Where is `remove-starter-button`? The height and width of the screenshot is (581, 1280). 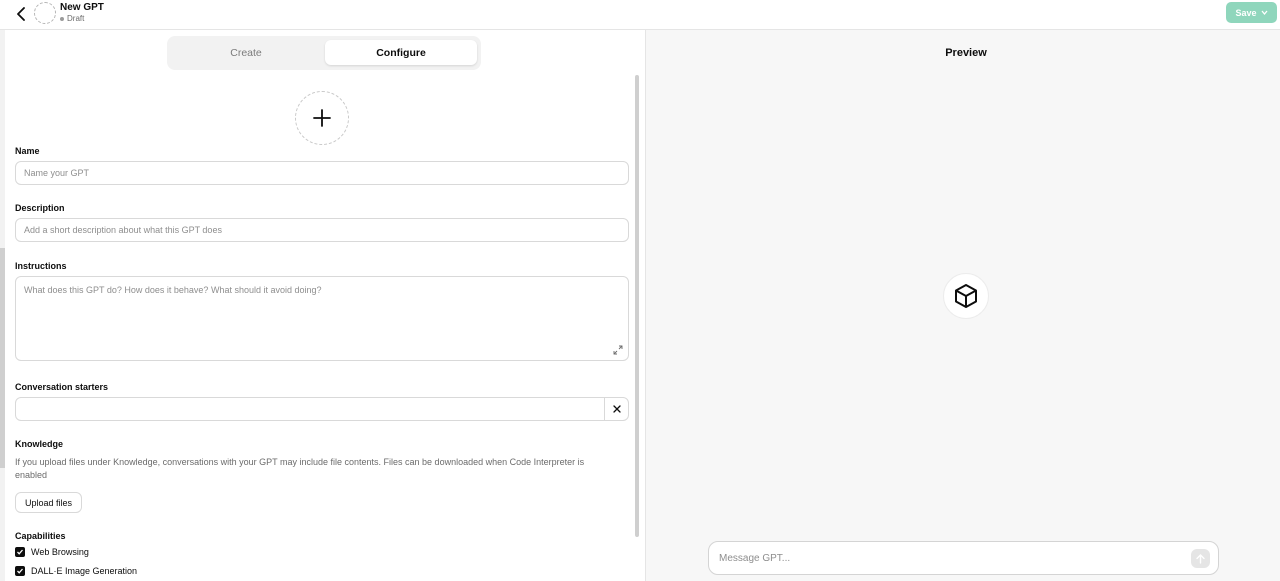 remove-starter-button is located at coordinates (616, 409).